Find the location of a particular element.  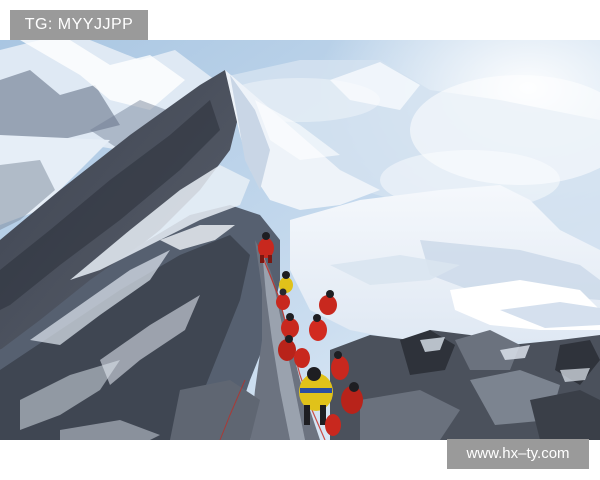

watermark-bottom-right: www.hx–ty.com is located at coordinates (518, 454).